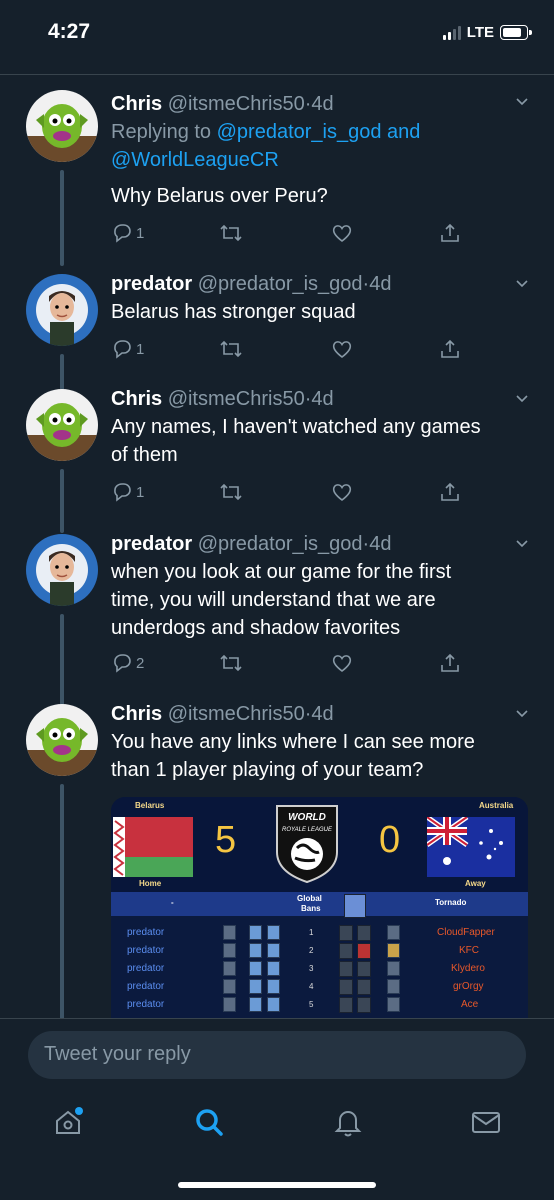 This screenshot has width=554, height=1200. I want to click on tweet-text-line: than 1 player playing of your team?, so click(267, 770).